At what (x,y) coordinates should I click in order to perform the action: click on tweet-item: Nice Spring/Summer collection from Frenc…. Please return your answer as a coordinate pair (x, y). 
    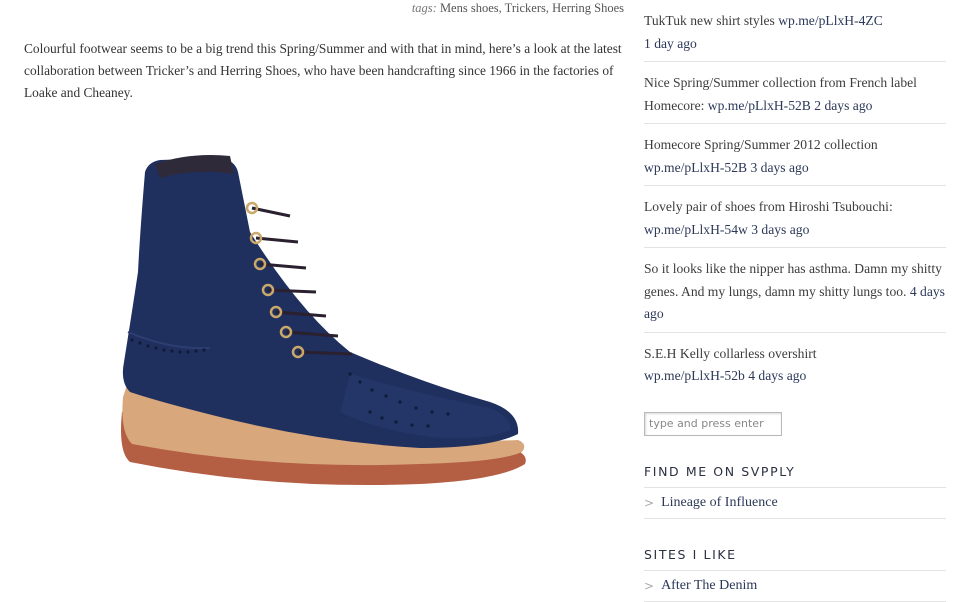
    Looking at the image, I should click on (795, 93).